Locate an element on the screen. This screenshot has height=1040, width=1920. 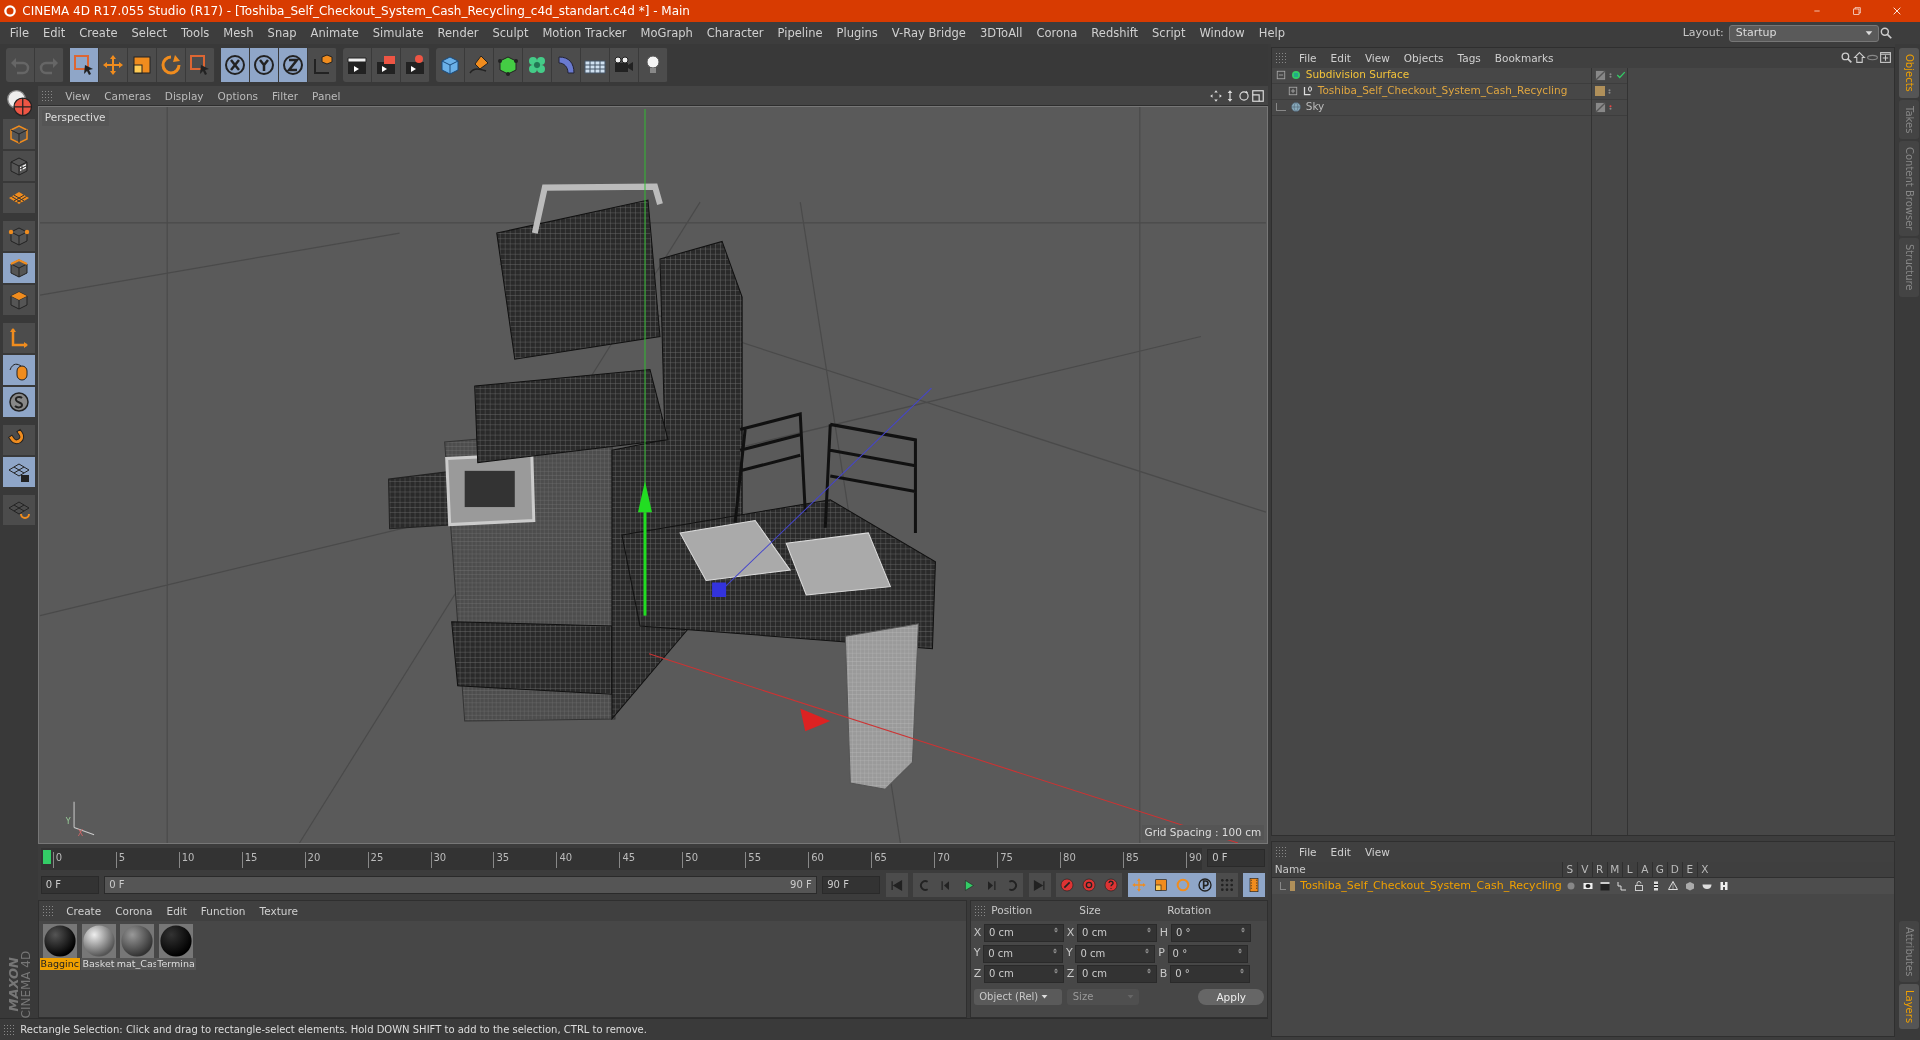
frame-field: 90 F is located at coordinates (851, 885).